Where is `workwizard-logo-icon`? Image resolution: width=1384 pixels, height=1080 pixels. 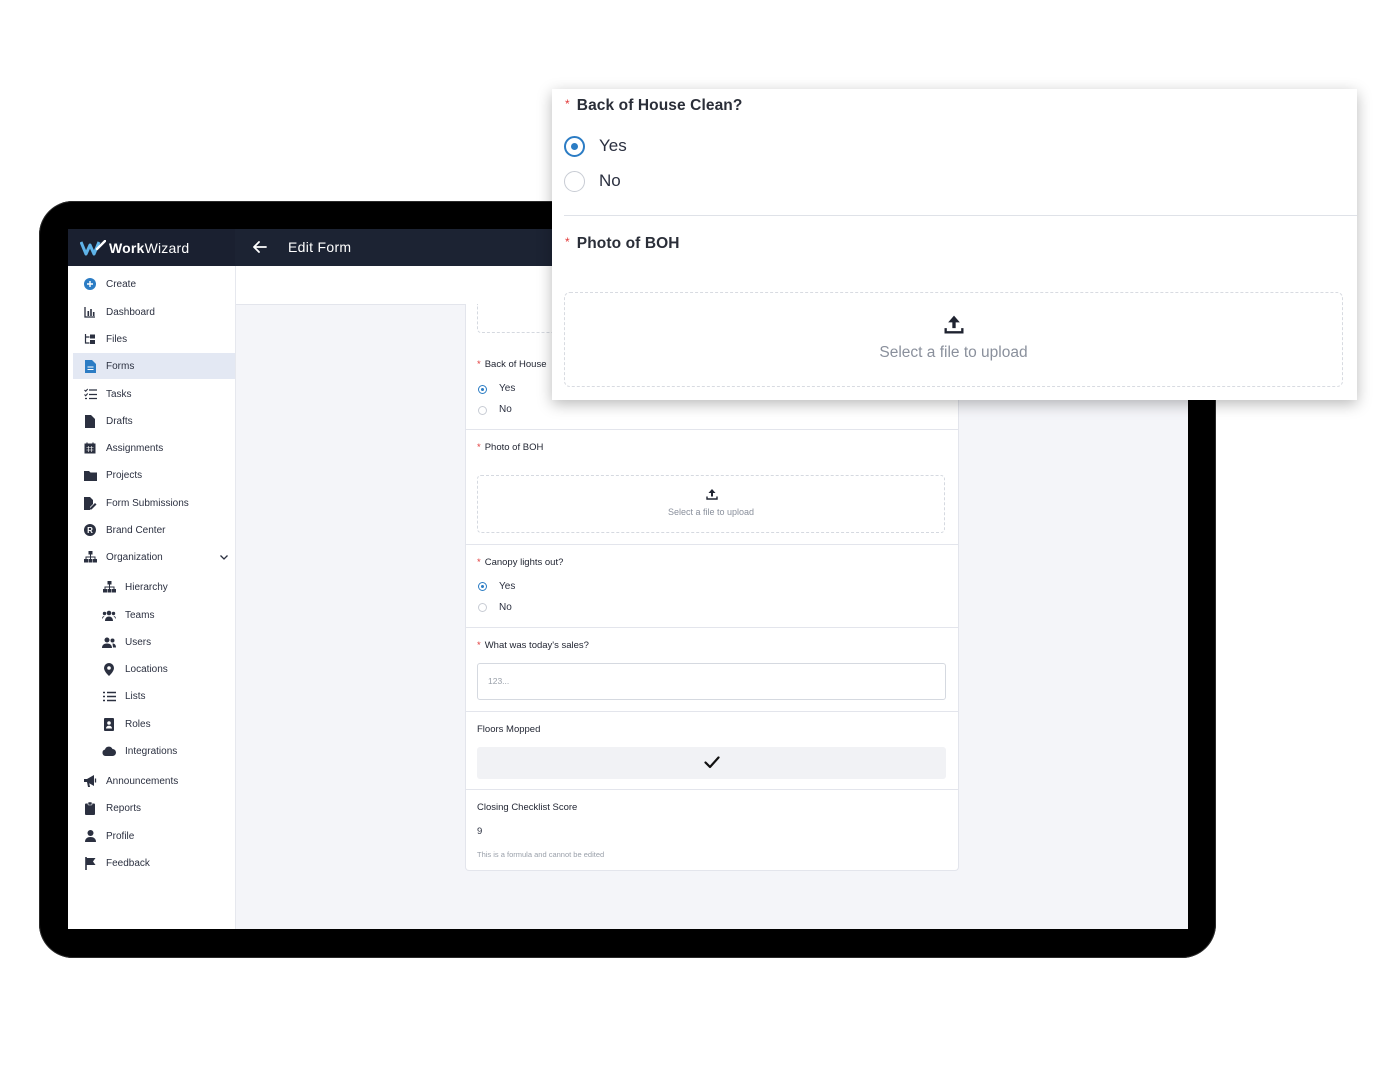
workwizard-logo-icon is located at coordinates (93, 247).